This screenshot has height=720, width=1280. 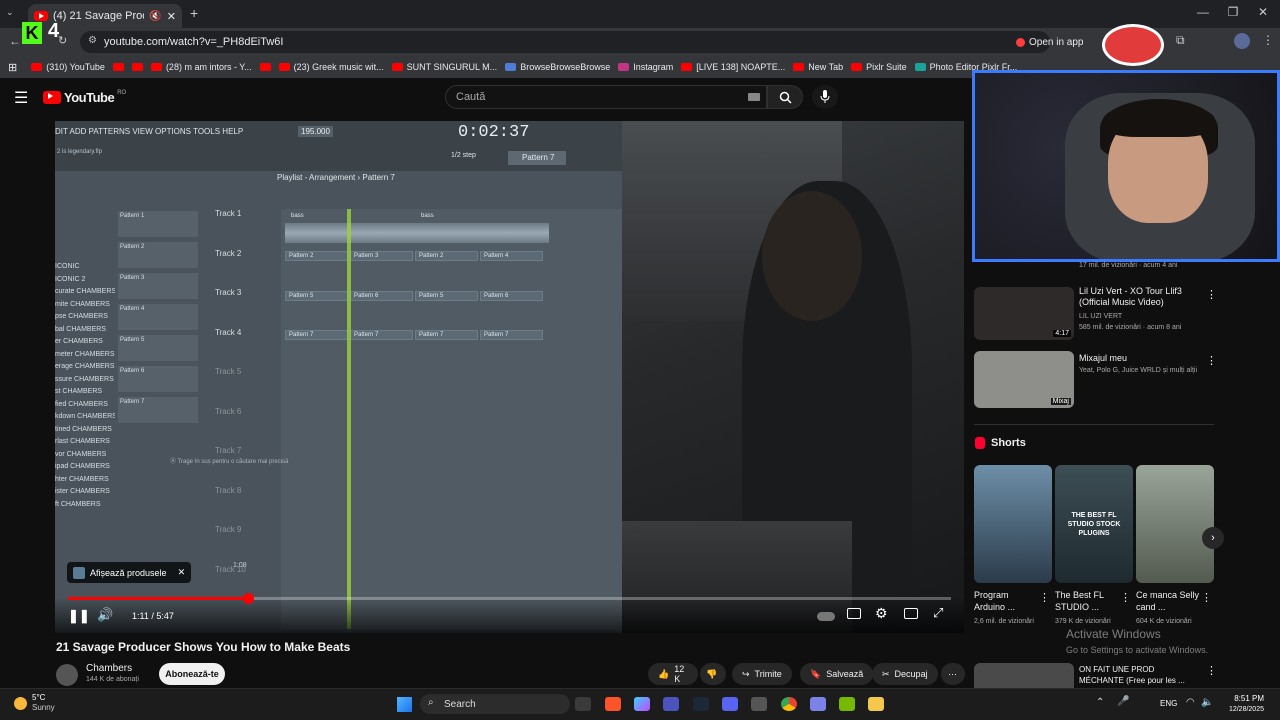 I want to click on weather-desc: Sunny, so click(x=43, y=707).